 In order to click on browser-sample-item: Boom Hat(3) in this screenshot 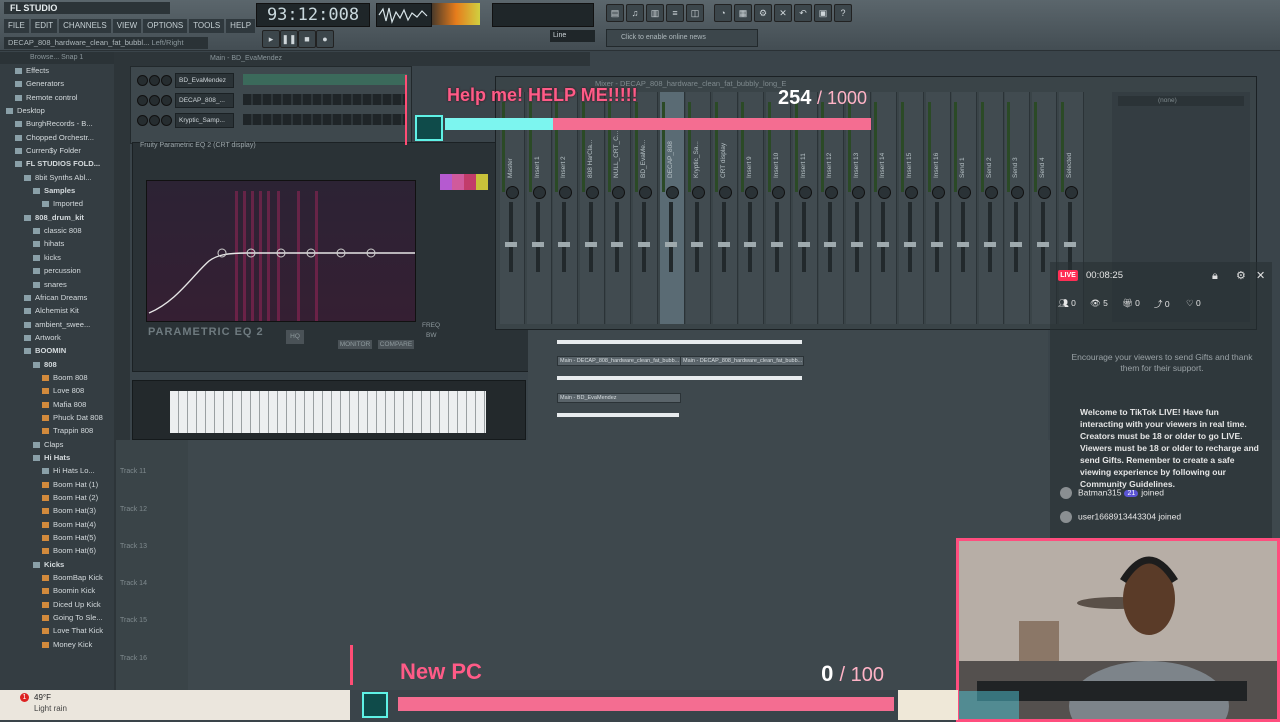, I will do `click(57, 510)`.